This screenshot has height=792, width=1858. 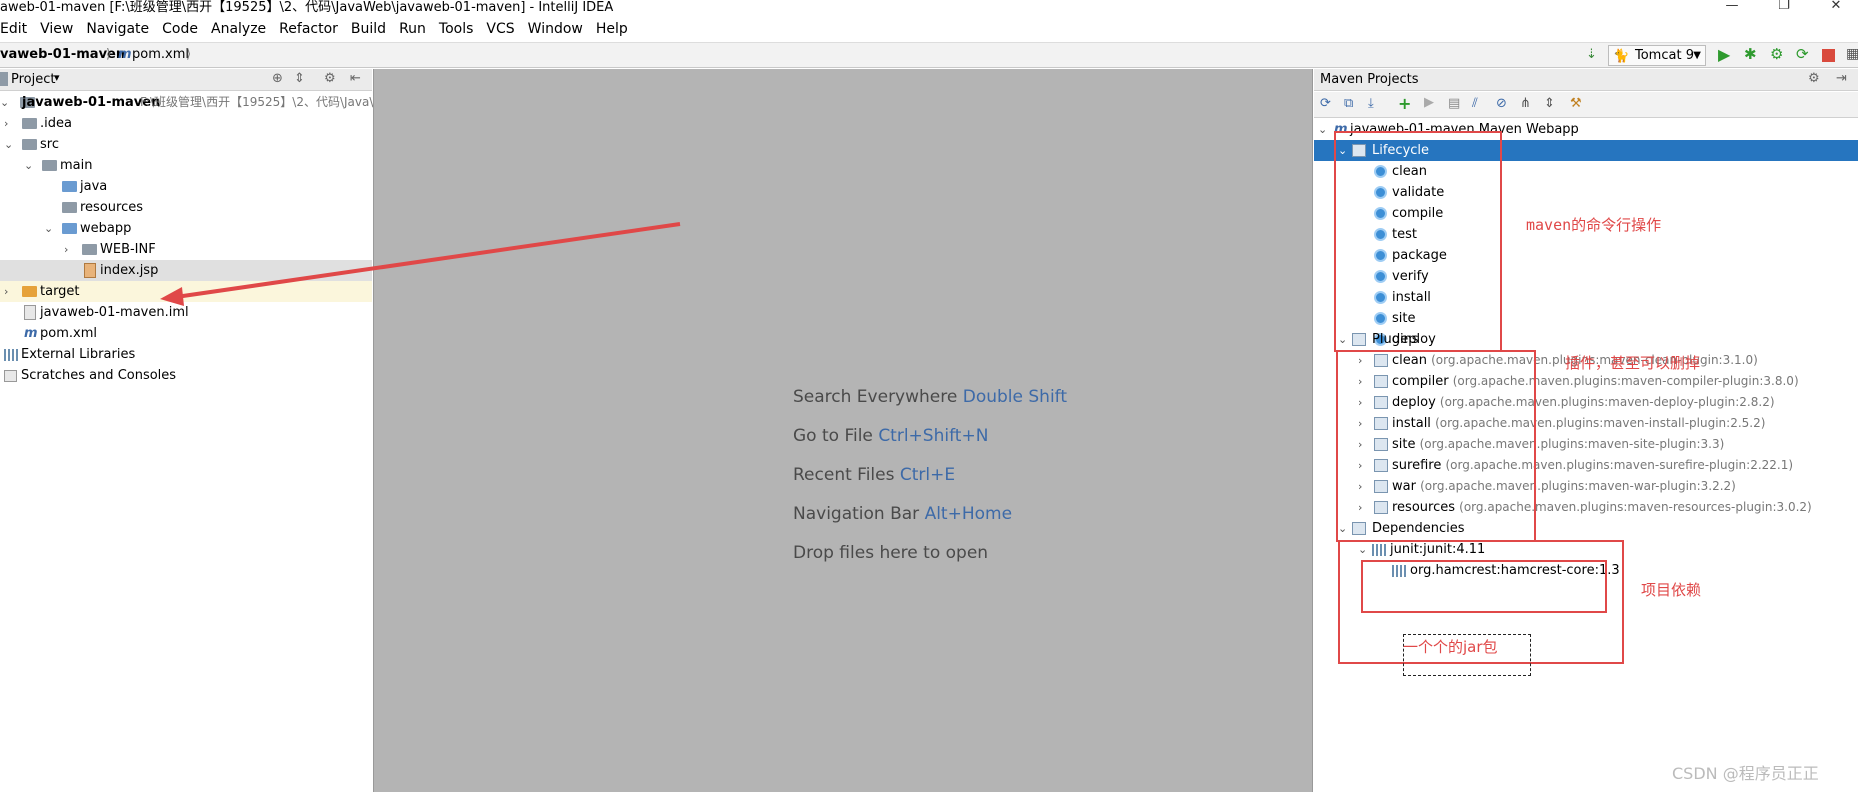 What do you see at coordinates (1525, 103) in the screenshot?
I see `show-dependencies-icon: ⋔` at bounding box center [1525, 103].